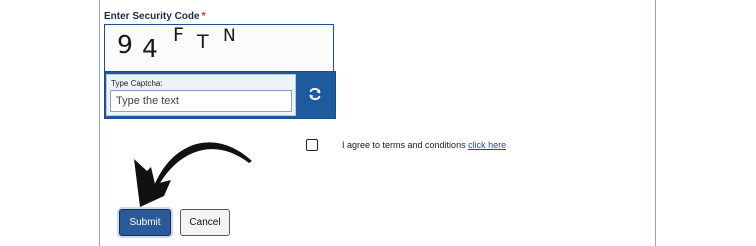  I want to click on refresh-icon, so click(315, 94).